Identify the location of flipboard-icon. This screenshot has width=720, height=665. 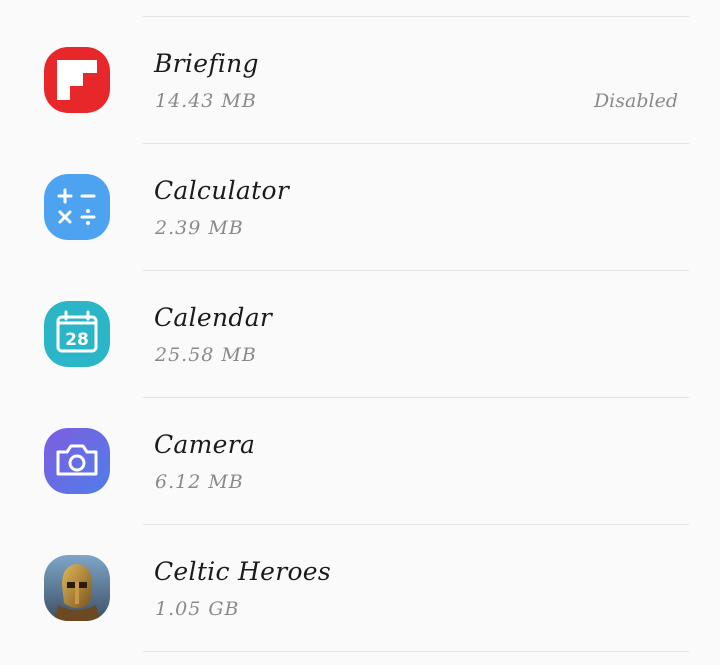
(77, 80).